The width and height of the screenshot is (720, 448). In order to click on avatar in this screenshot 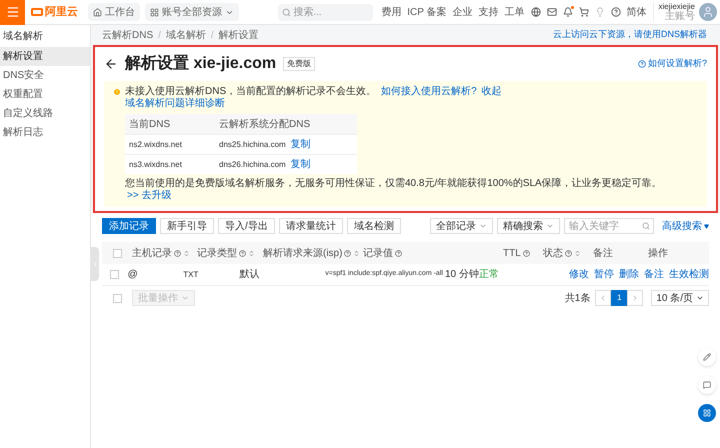, I will do `click(708, 12)`.